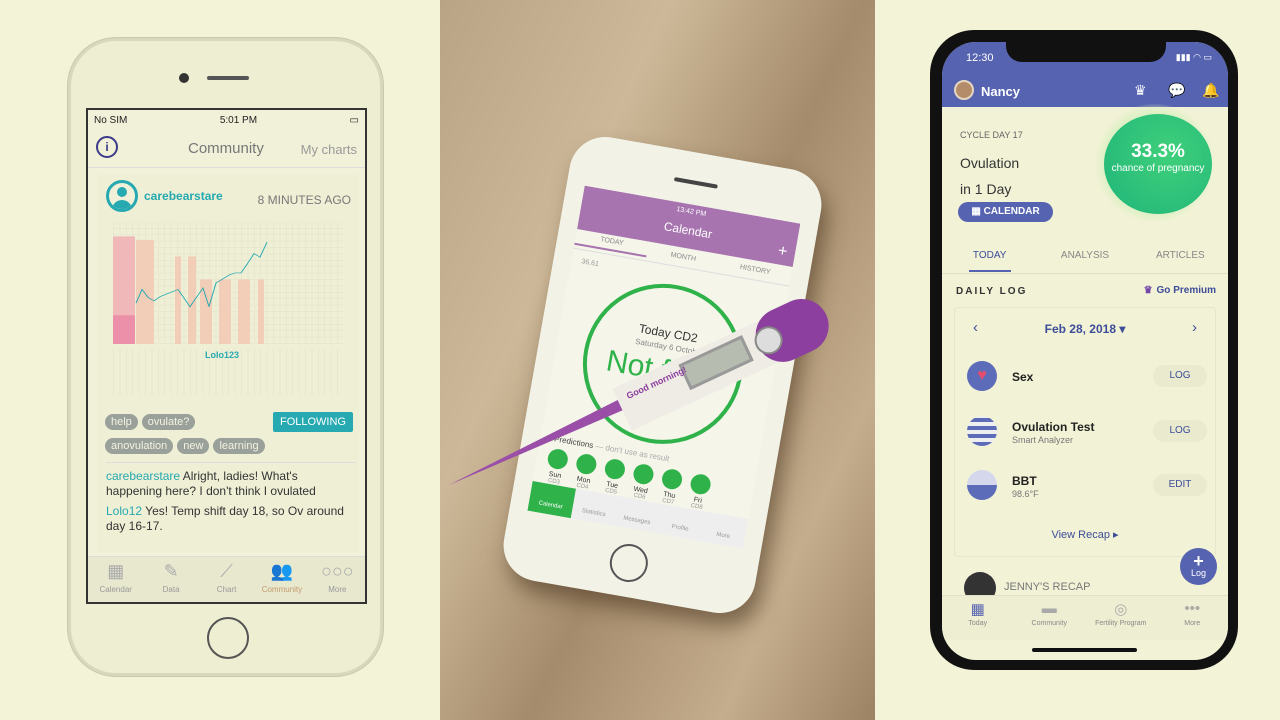 The width and height of the screenshot is (1280, 720). Describe the element at coordinates (681, 522) in the screenshot. I see `tab-profile: Profile` at that location.